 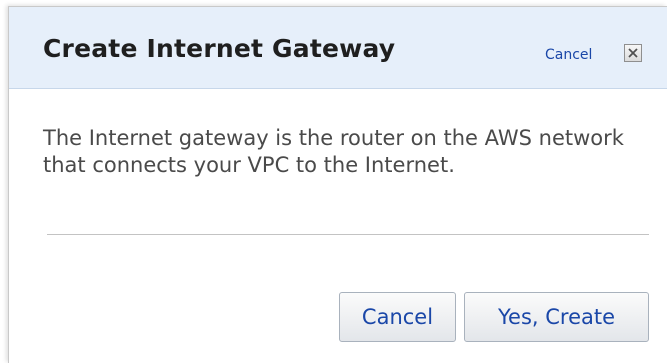 I want to click on dialog-title: Create Internet Gateway, so click(x=219, y=48).